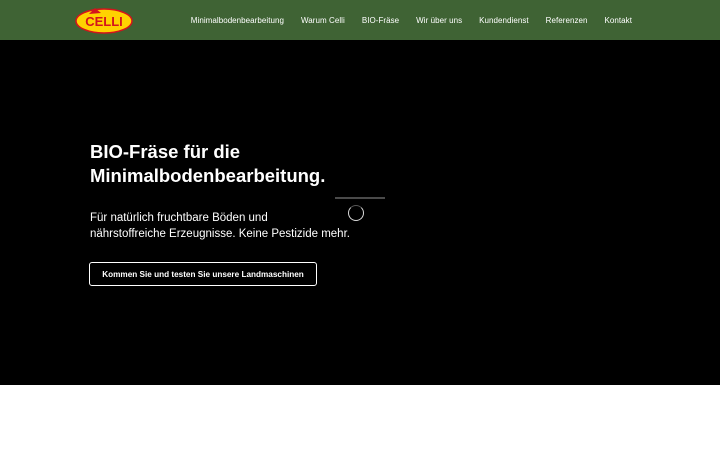 This screenshot has height=450, width=720. I want to click on content-area, so click(360, 417).